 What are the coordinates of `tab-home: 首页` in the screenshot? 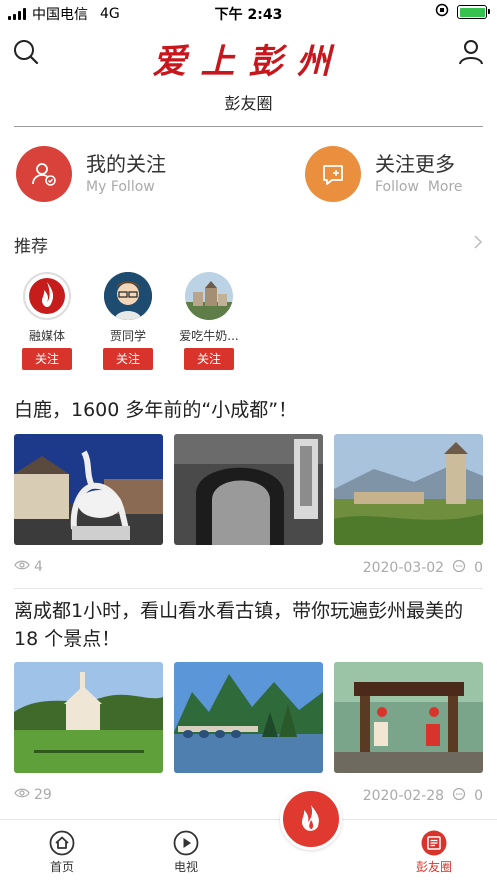 It's located at (62, 850).